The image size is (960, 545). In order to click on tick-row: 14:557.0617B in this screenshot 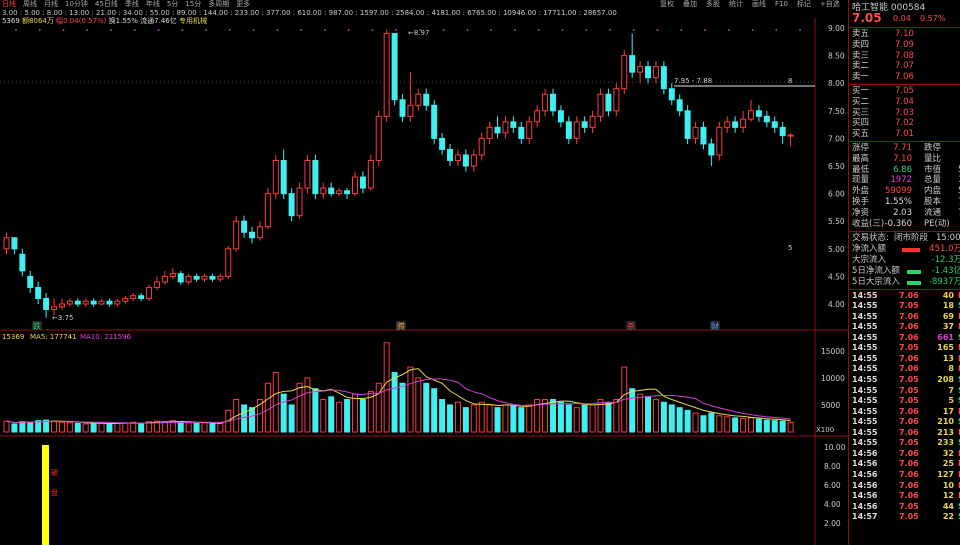, I will do `click(906, 412)`.